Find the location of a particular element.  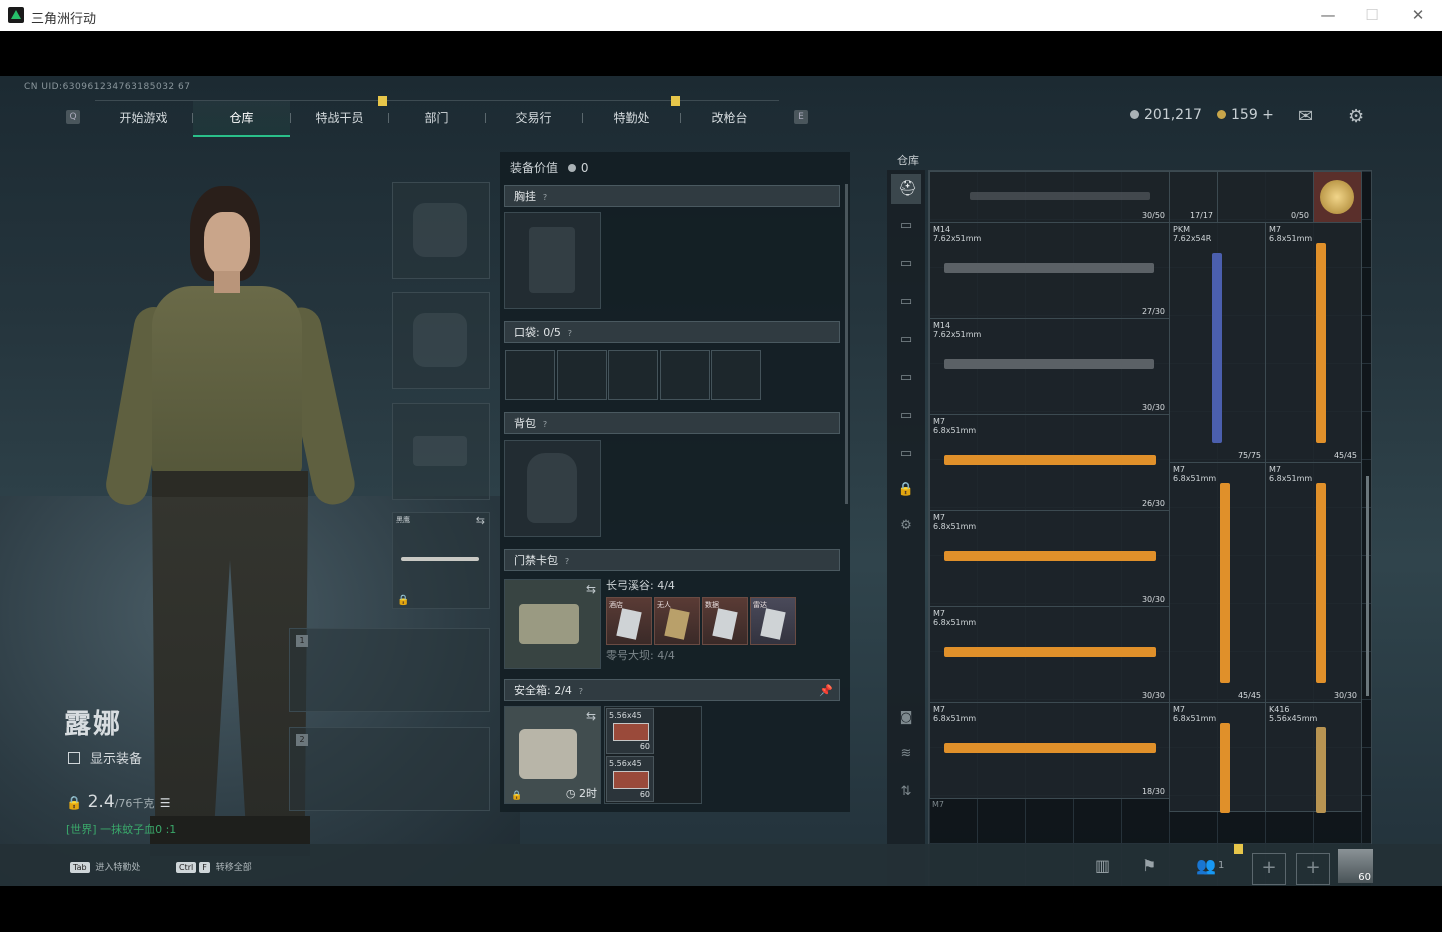

tab-warehouse: 仓库 is located at coordinates (241, 119).